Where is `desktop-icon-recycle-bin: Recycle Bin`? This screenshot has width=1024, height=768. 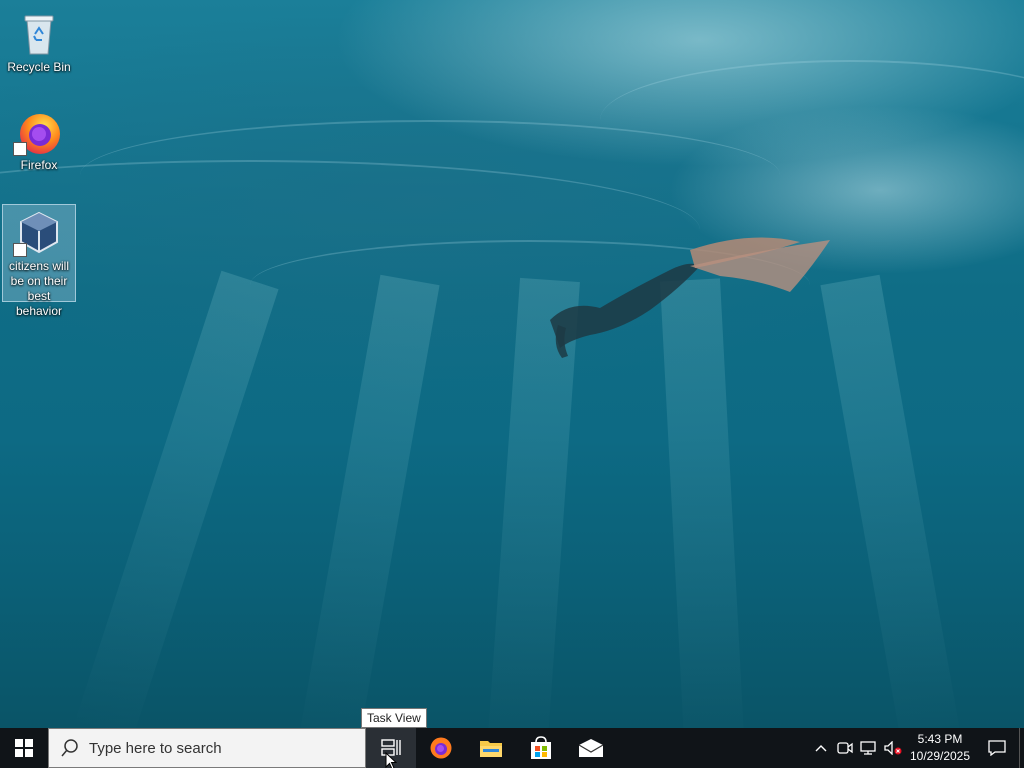
desktop-icon-recycle-bin: Recycle Bin is located at coordinates (39, 41).